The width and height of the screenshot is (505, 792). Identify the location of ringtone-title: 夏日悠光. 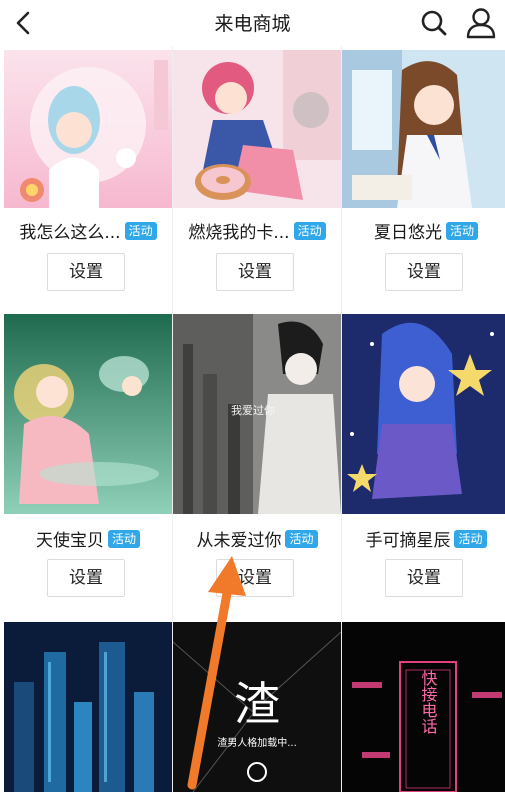
(407, 233).